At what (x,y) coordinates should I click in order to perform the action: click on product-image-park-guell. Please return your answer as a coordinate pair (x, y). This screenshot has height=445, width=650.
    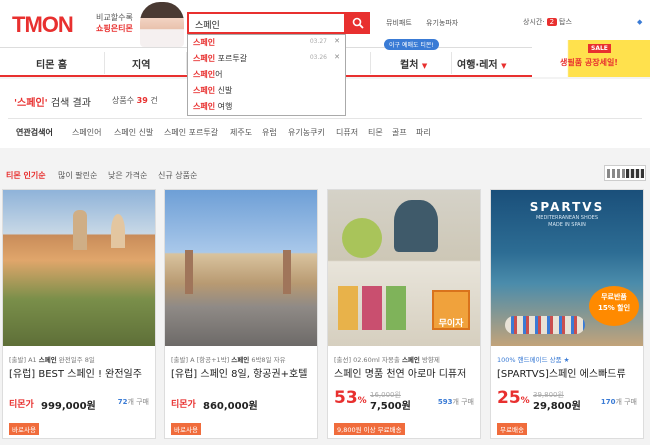
    Looking at the image, I should click on (79, 268).